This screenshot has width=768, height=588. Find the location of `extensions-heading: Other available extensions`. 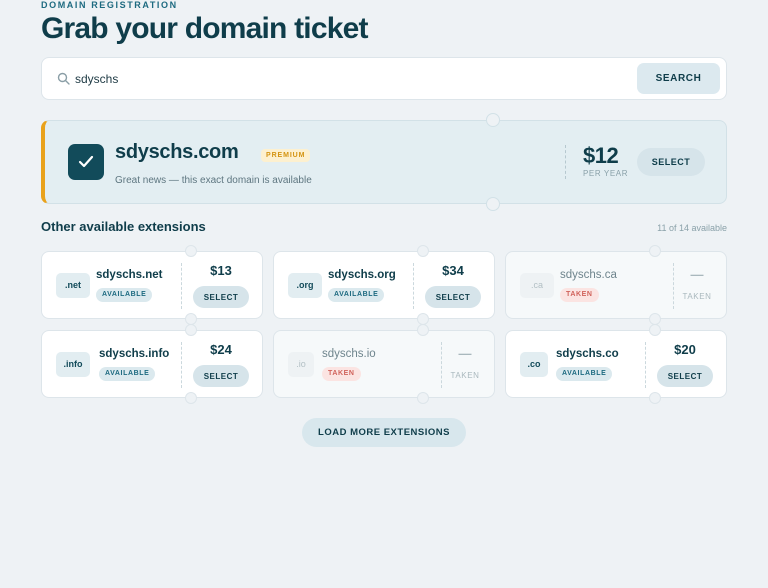

extensions-heading: Other available extensions is located at coordinates (123, 226).